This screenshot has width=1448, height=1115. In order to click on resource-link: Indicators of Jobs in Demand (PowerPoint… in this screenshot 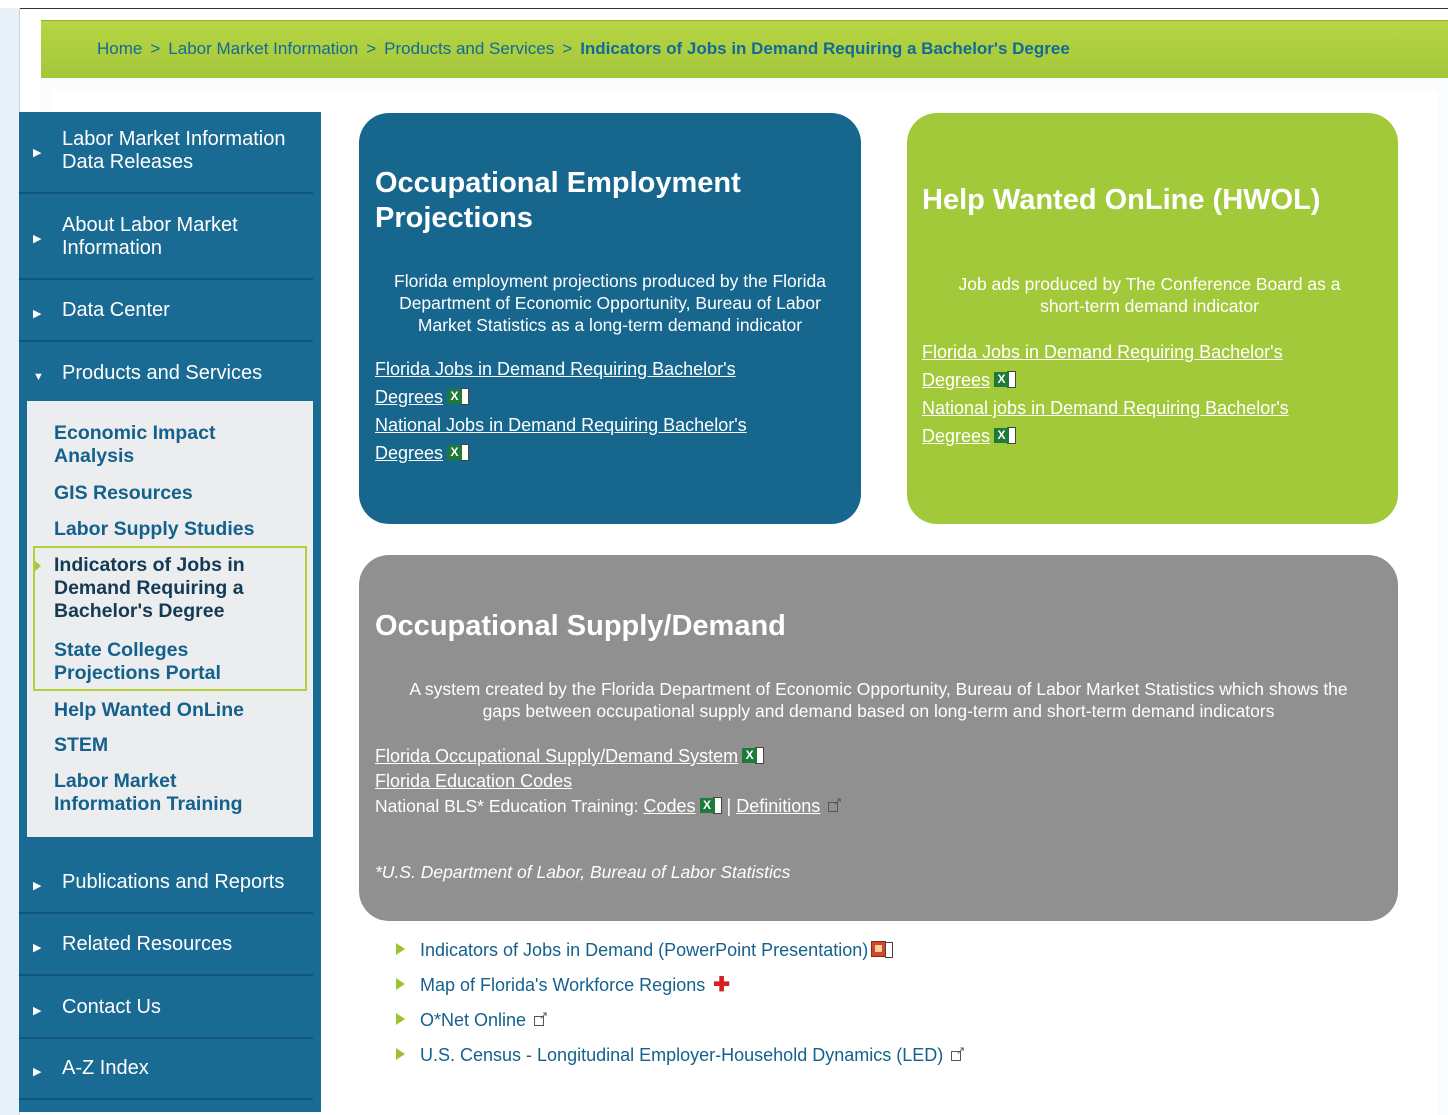, I will do `click(644, 950)`.